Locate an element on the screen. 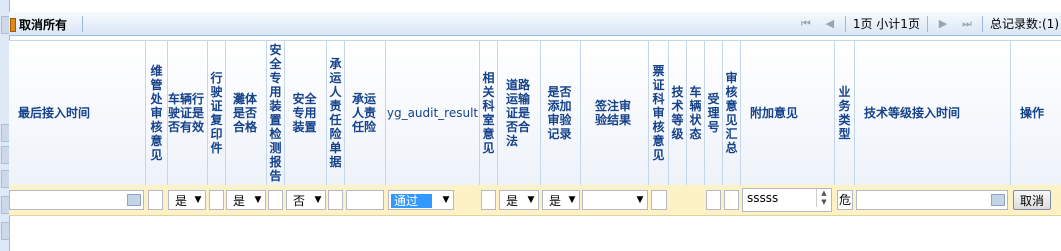 This screenshot has width=1061, height=251. col-operation: 操作 is located at coordinates (1036, 113).